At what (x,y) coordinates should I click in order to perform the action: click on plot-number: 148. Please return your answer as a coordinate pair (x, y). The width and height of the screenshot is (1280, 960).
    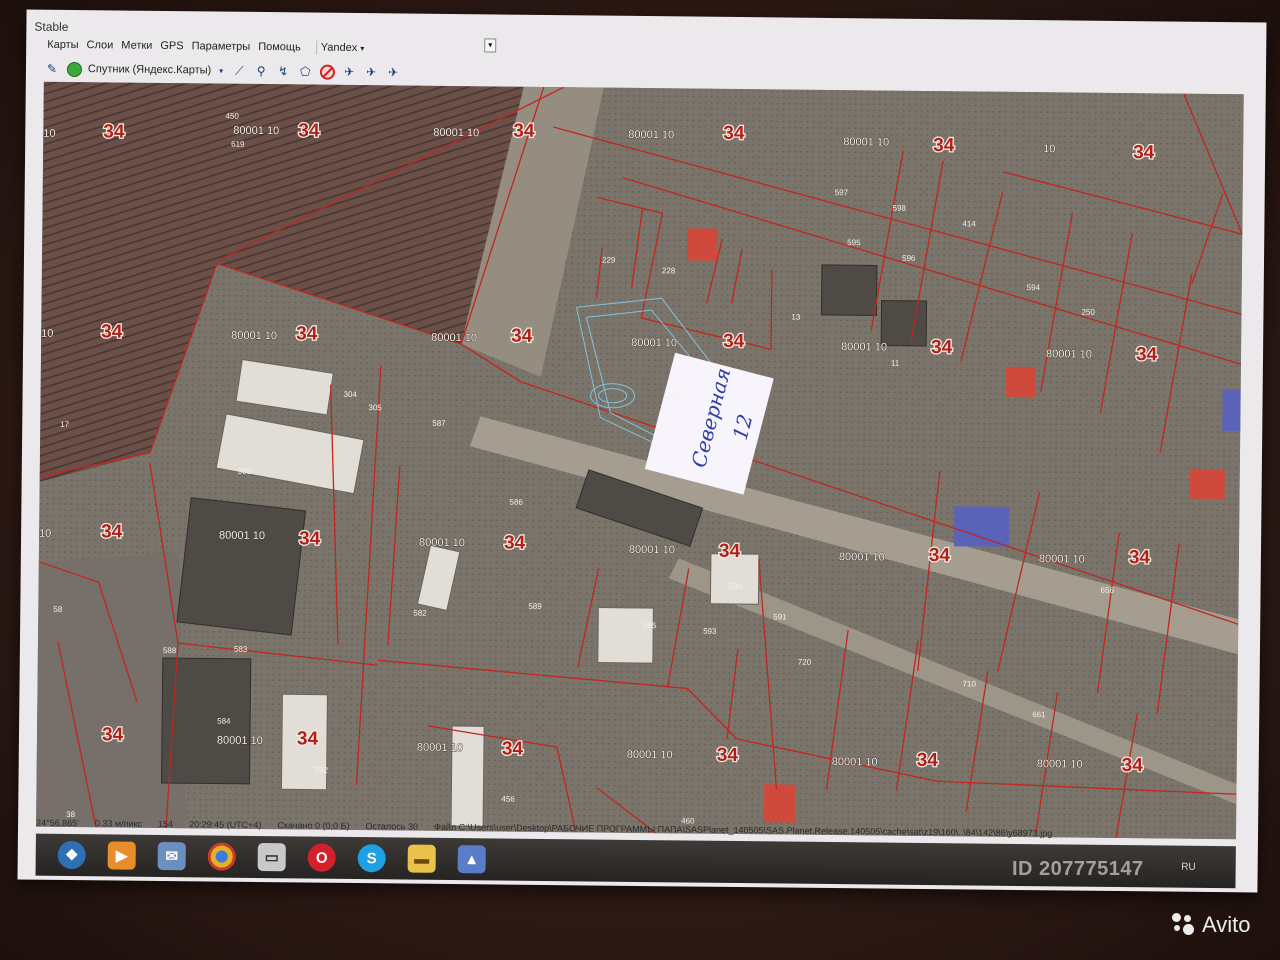
    Looking at the image, I should click on (673, 395).